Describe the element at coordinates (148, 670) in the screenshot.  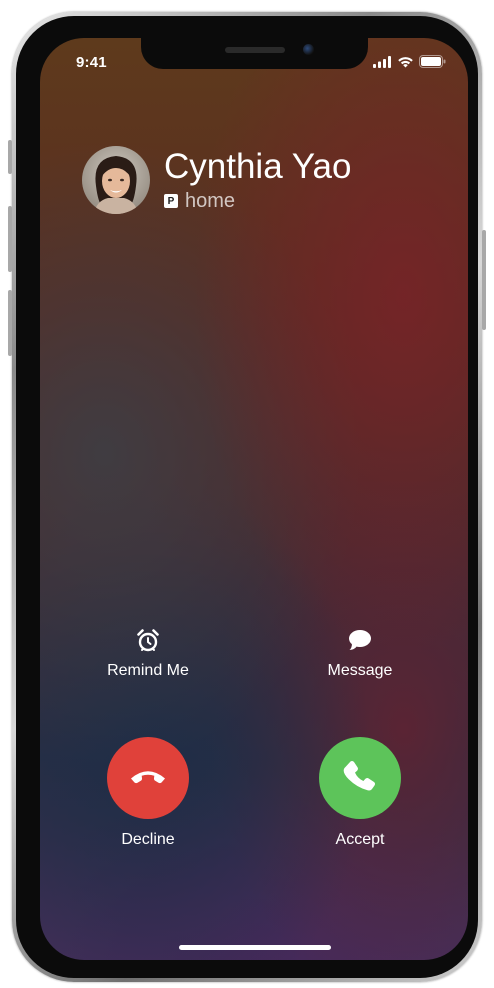
I see `remind-me-label: Remind Me` at that location.